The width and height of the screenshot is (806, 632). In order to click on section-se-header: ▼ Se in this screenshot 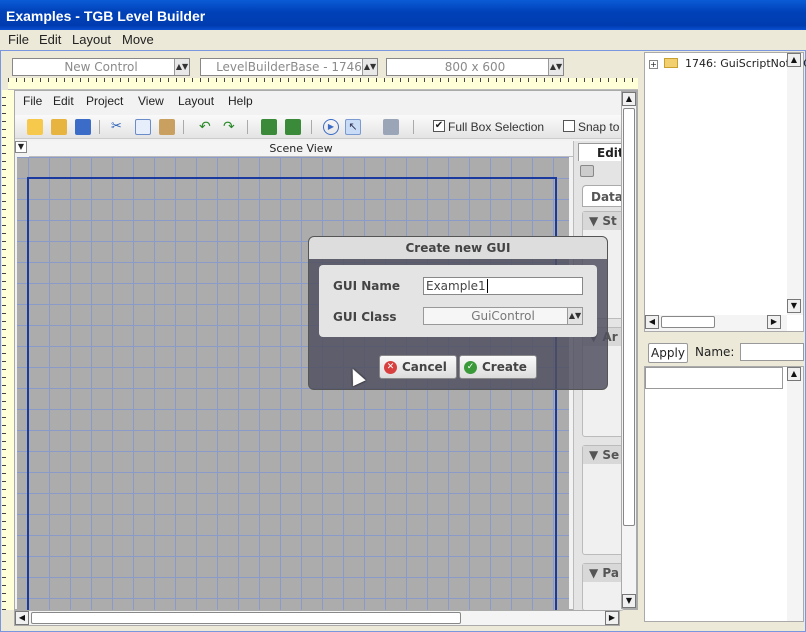, I will do `click(603, 455)`.